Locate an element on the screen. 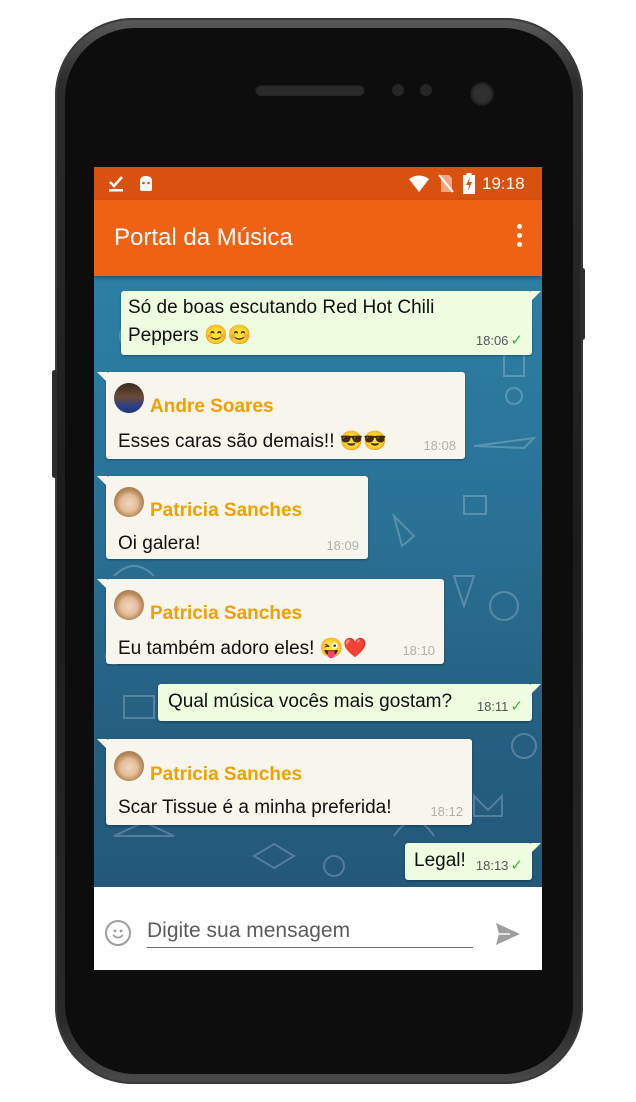 This screenshot has width=636, height=1102. power-button is located at coordinates (582, 304).